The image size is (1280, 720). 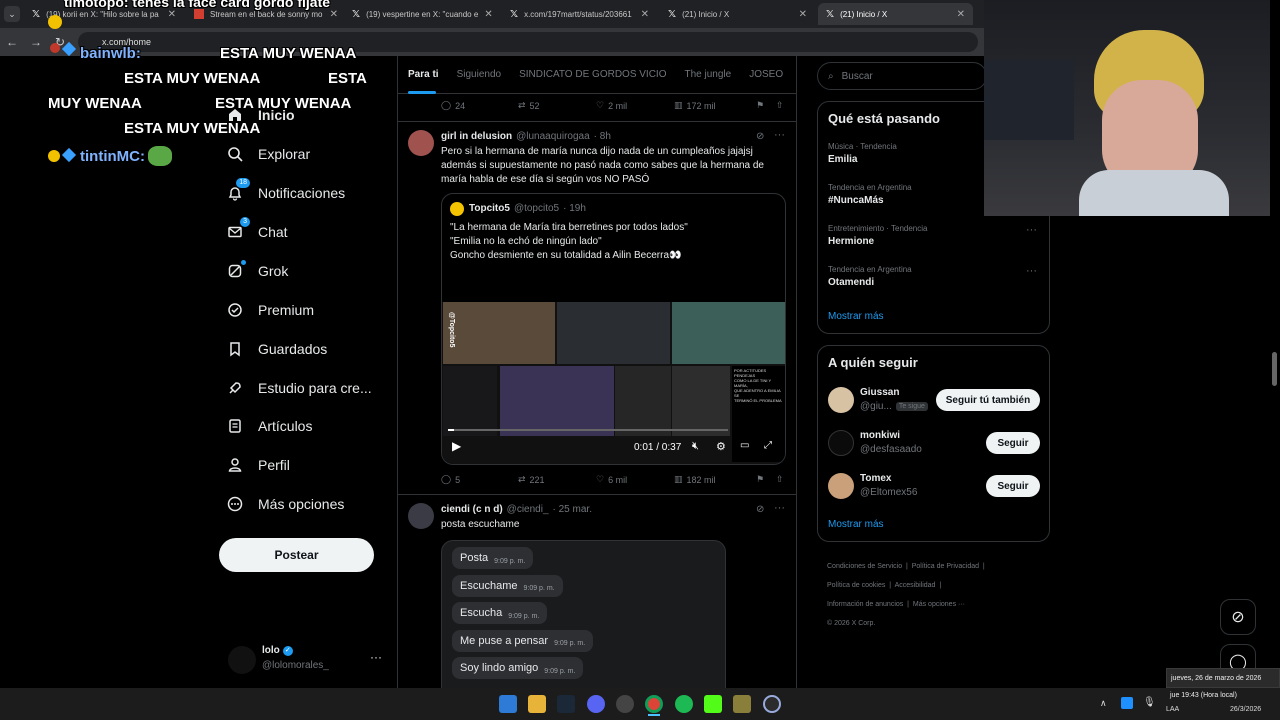 I want to click on tweet-time: · 25 mar., so click(x=572, y=509).